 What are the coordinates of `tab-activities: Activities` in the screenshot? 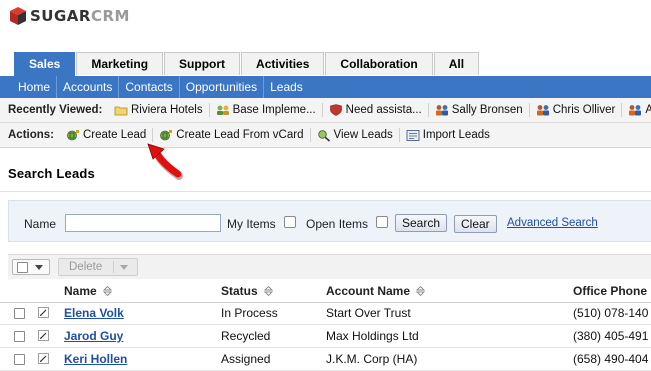 It's located at (283, 63).